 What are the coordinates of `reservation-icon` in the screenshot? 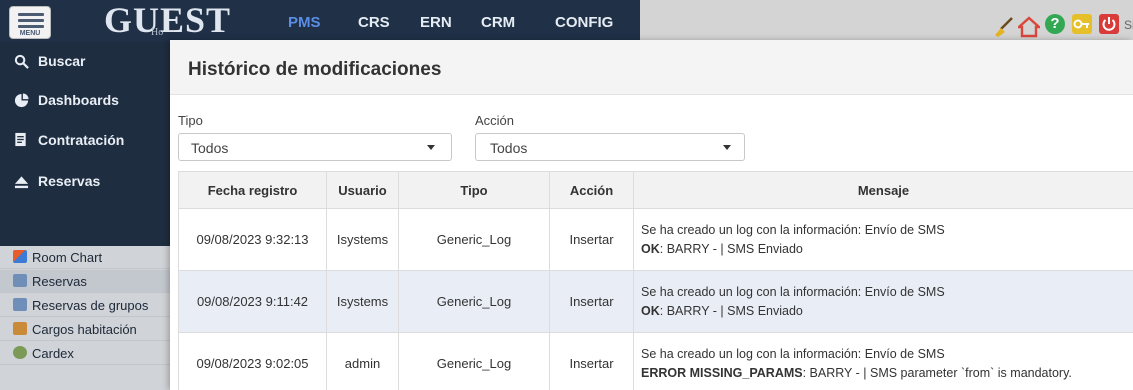 It's located at (20, 280).